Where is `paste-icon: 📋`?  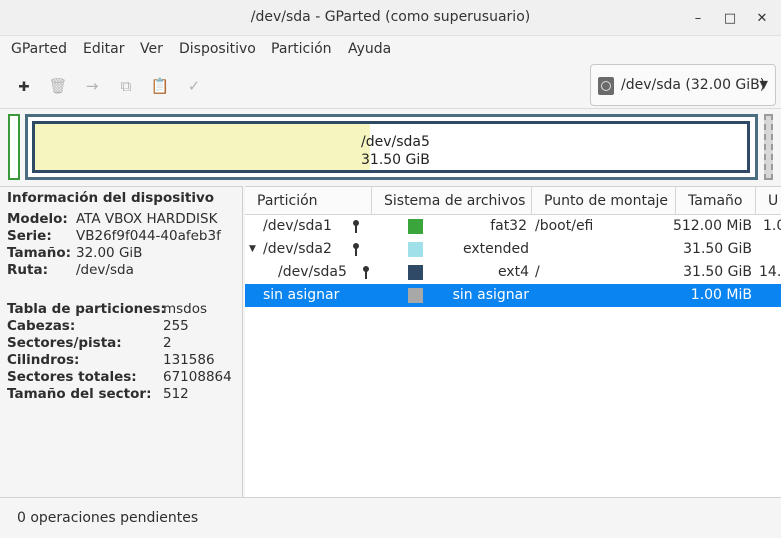 paste-icon: 📋 is located at coordinates (160, 86).